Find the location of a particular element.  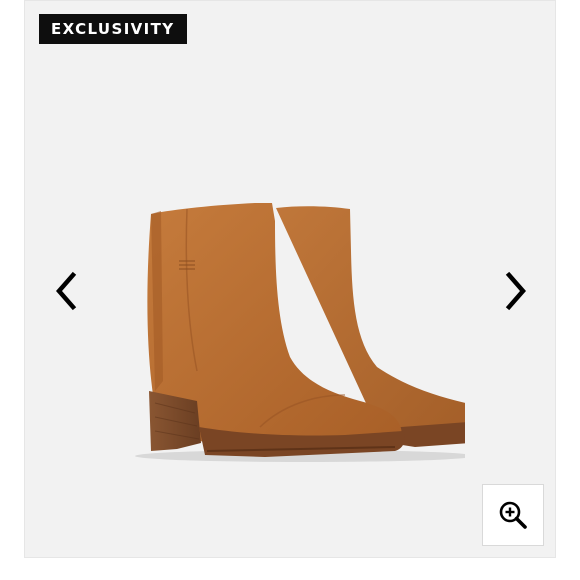

chevron-right-icon is located at coordinates (515, 291).